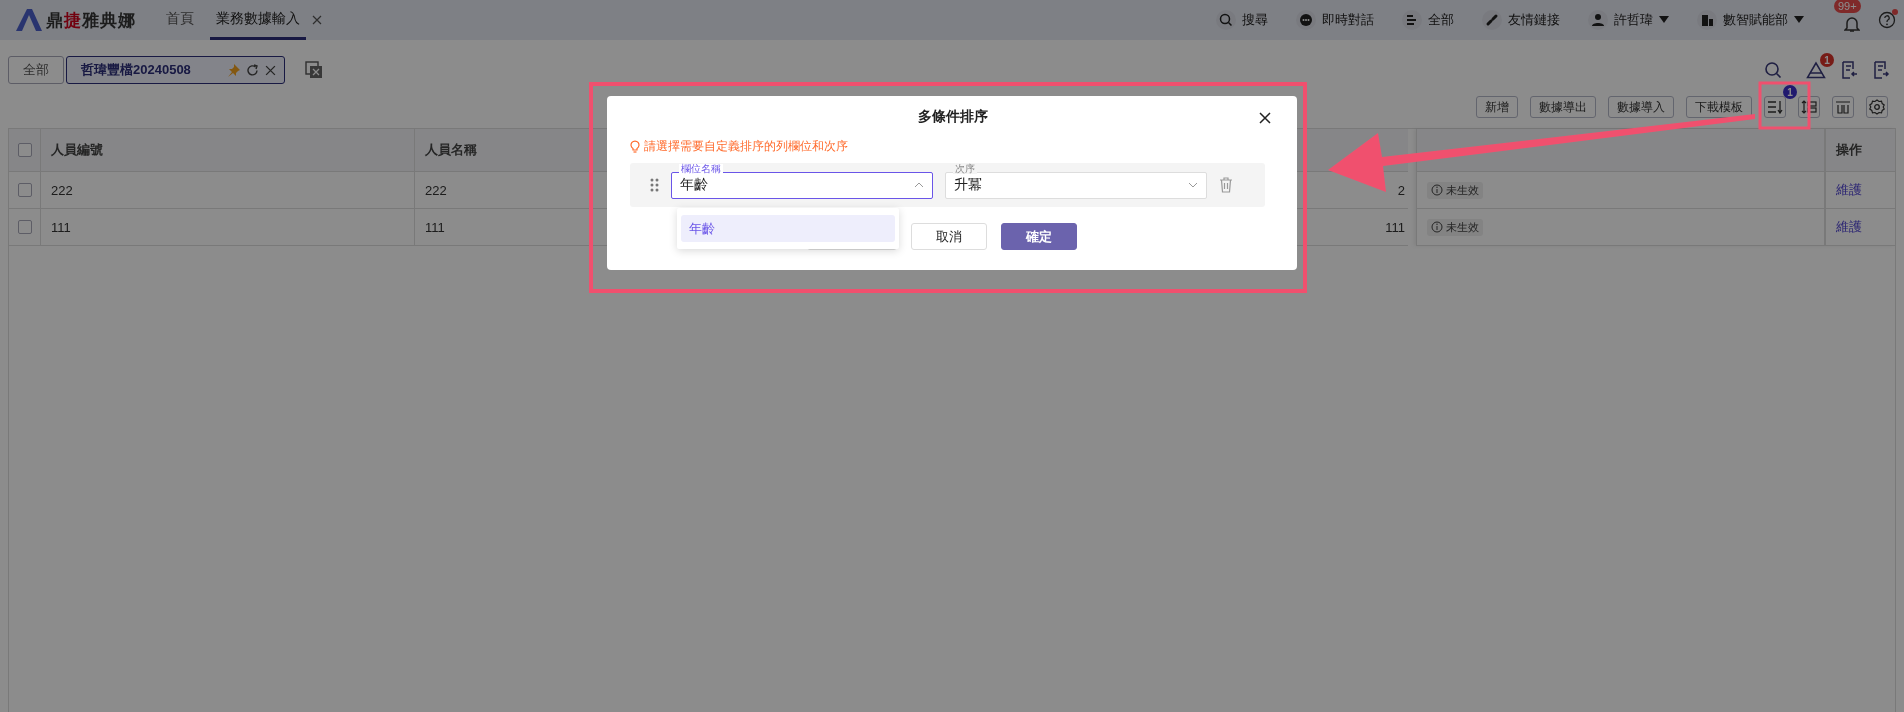  Describe the element at coordinates (1348, 20) in the screenshot. I see `menu-link: 即時對話` at that location.